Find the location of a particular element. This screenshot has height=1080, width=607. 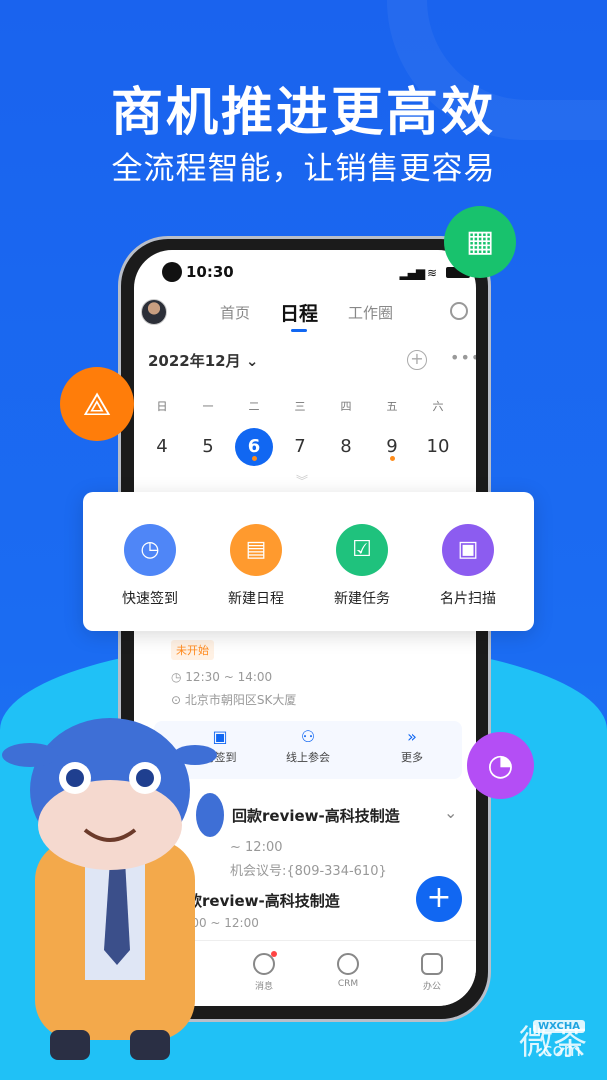

double-chevron-icon: » is located at coordinates (412, 736).